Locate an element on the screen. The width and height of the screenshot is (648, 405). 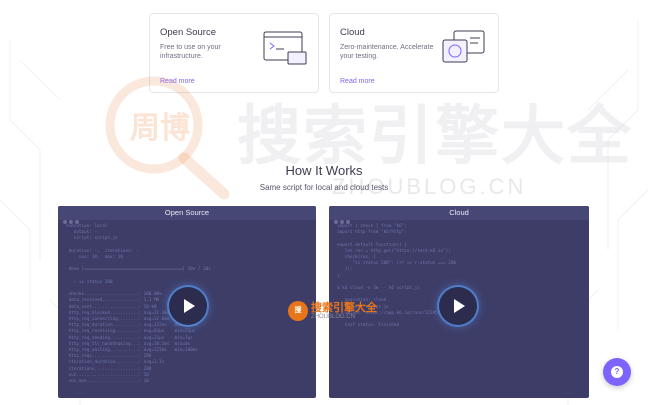
section-title: How It Works is located at coordinates (324, 170).